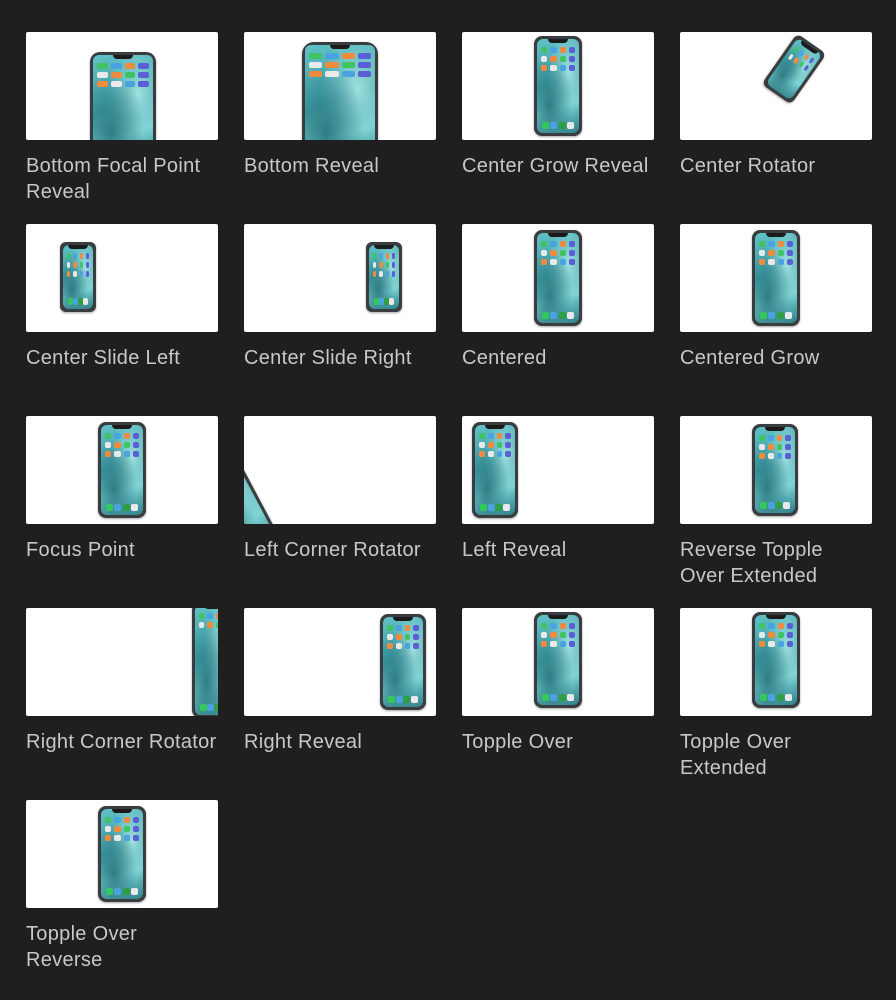  Describe the element at coordinates (103, 358) in the screenshot. I see `template-label: Center Slide Left` at that location.